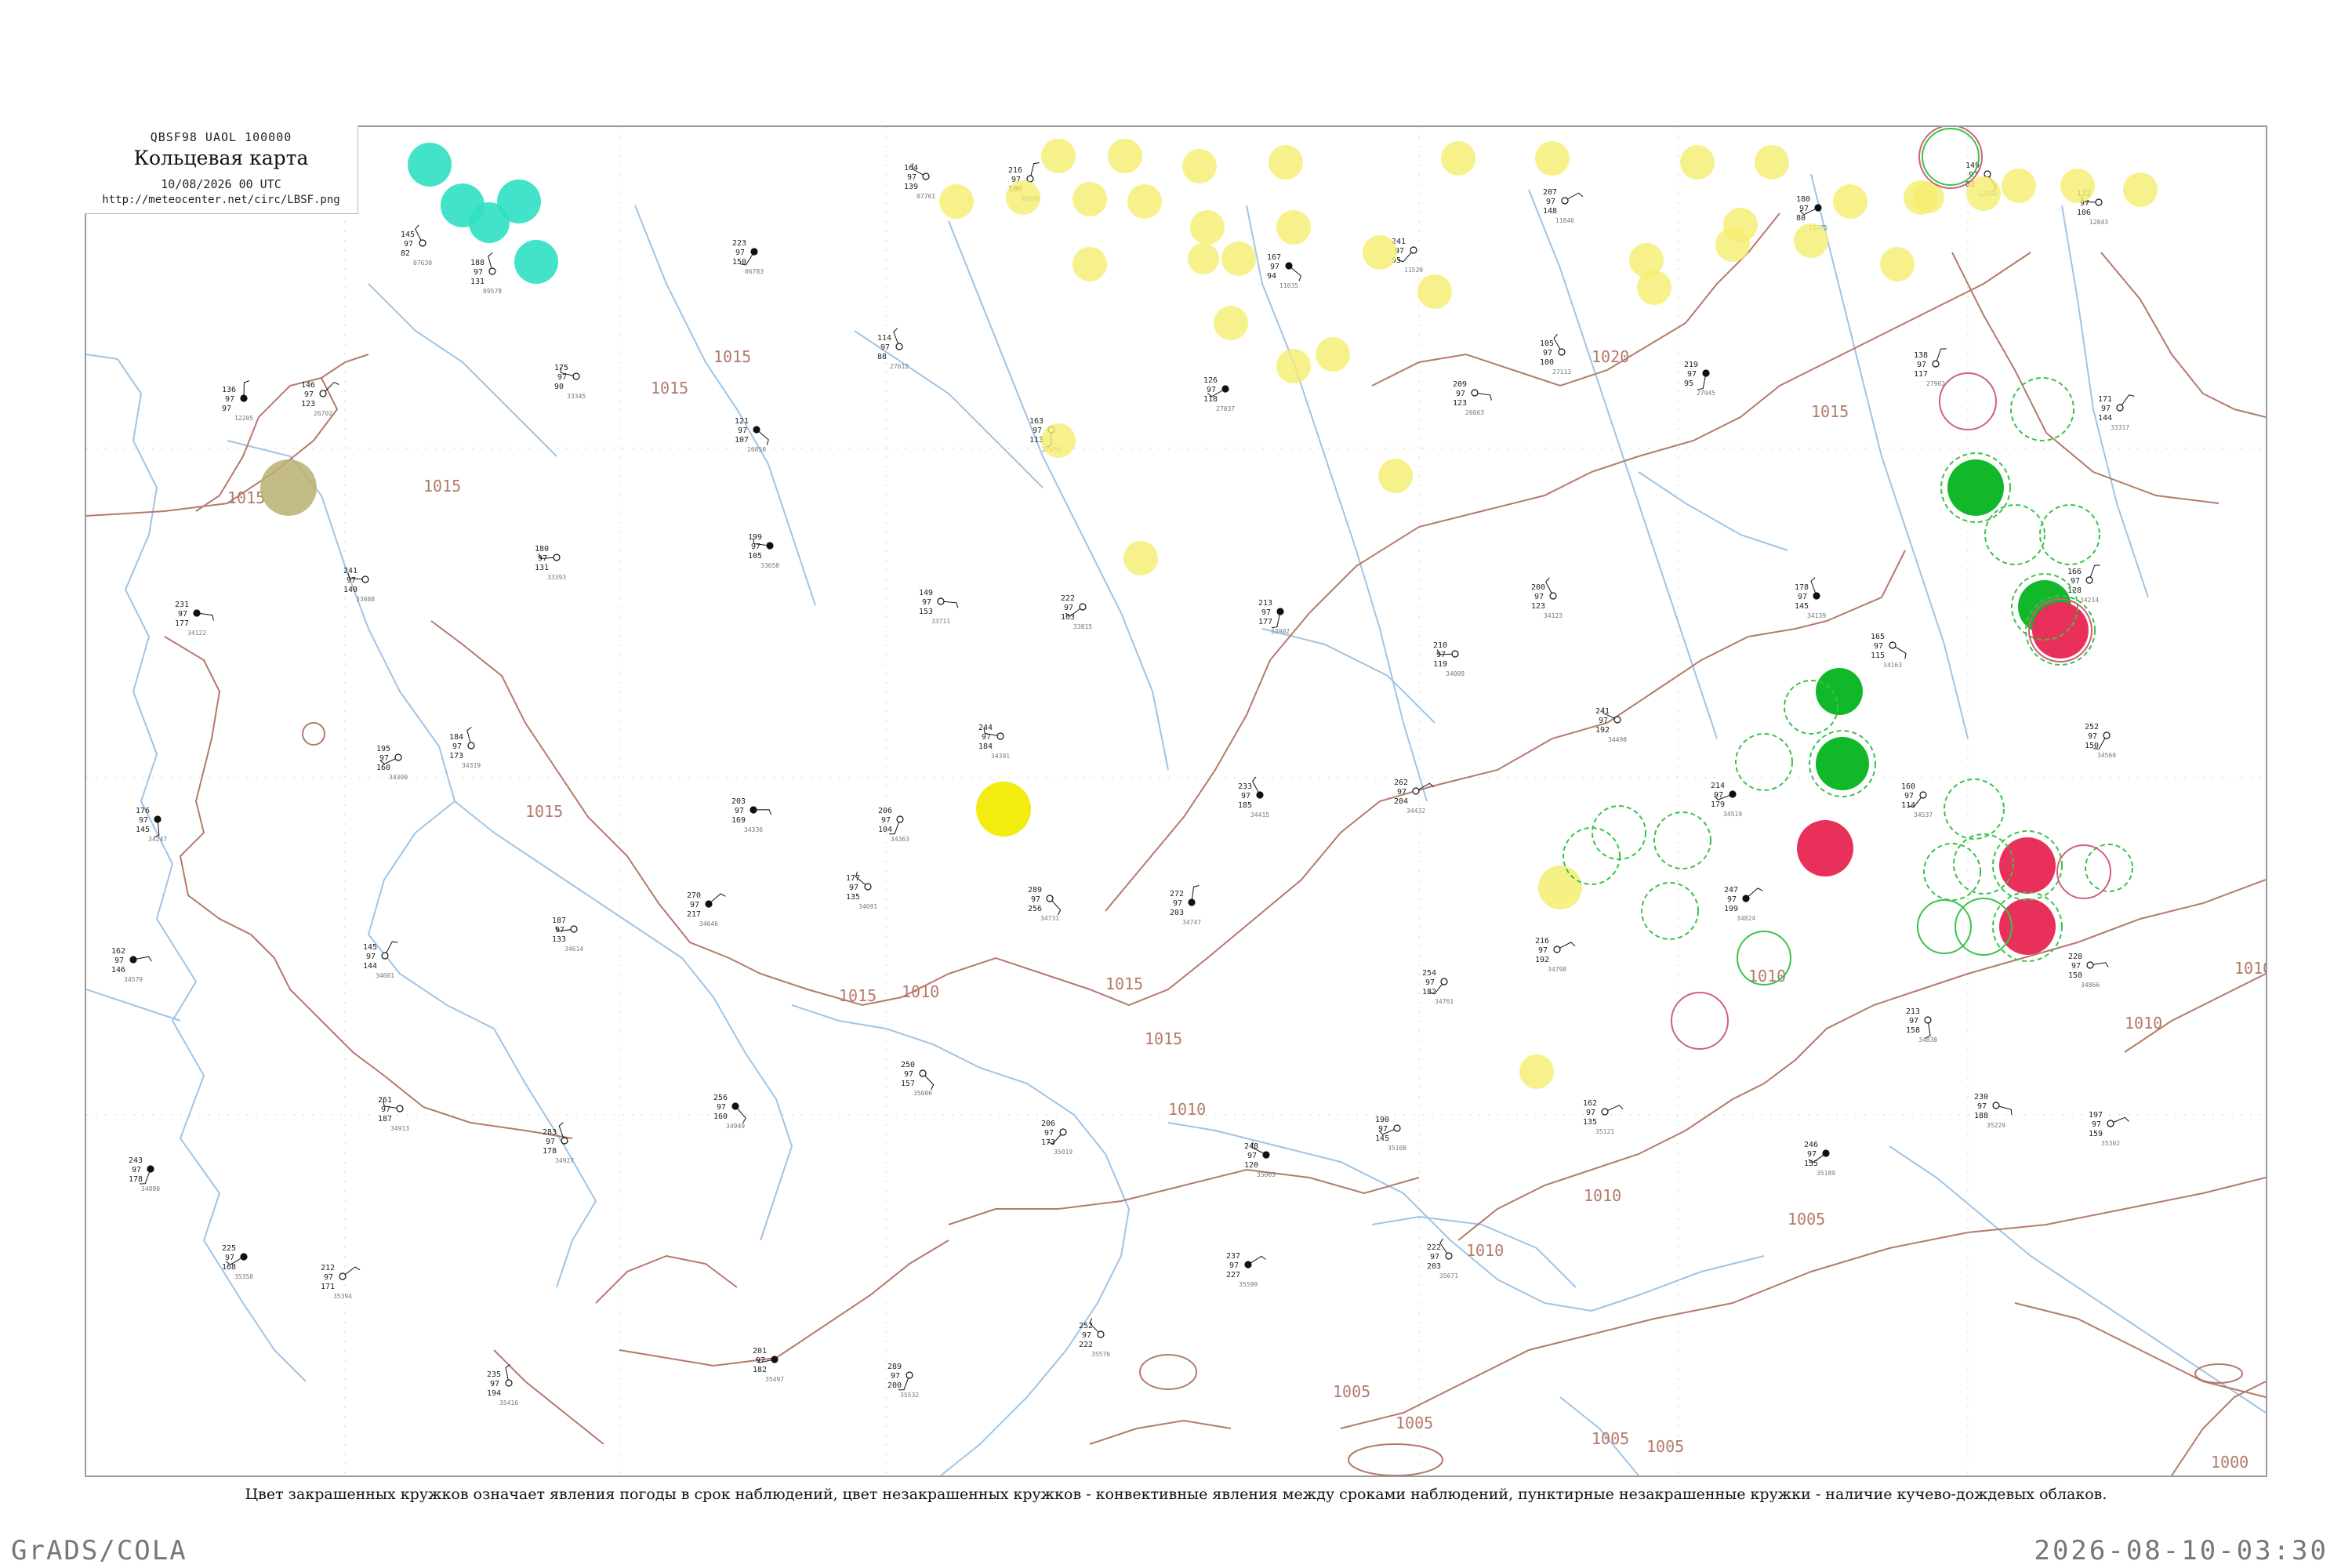 The width and height of the screenshot is (2352, 1568). Describe the element at coordinates (1610, 1438) in the screenshot. I see `isobar-label: 1005` at that location.